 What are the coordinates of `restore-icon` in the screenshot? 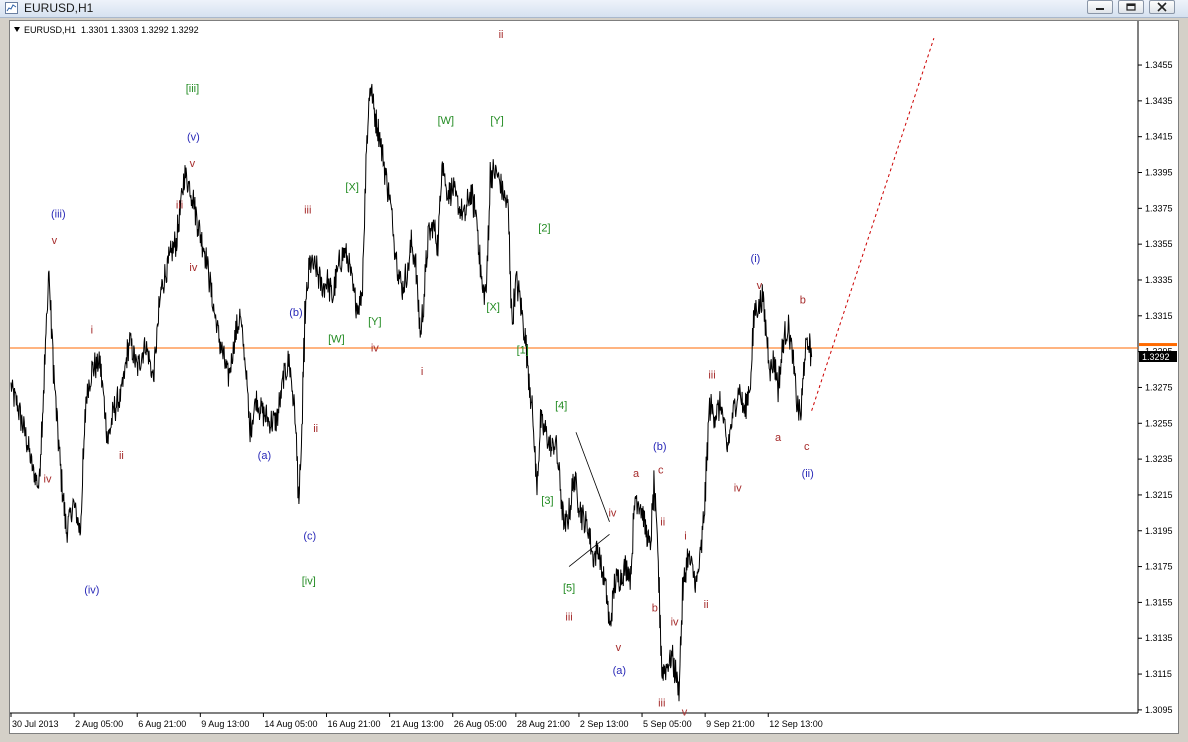 It's located at (1131, 7).